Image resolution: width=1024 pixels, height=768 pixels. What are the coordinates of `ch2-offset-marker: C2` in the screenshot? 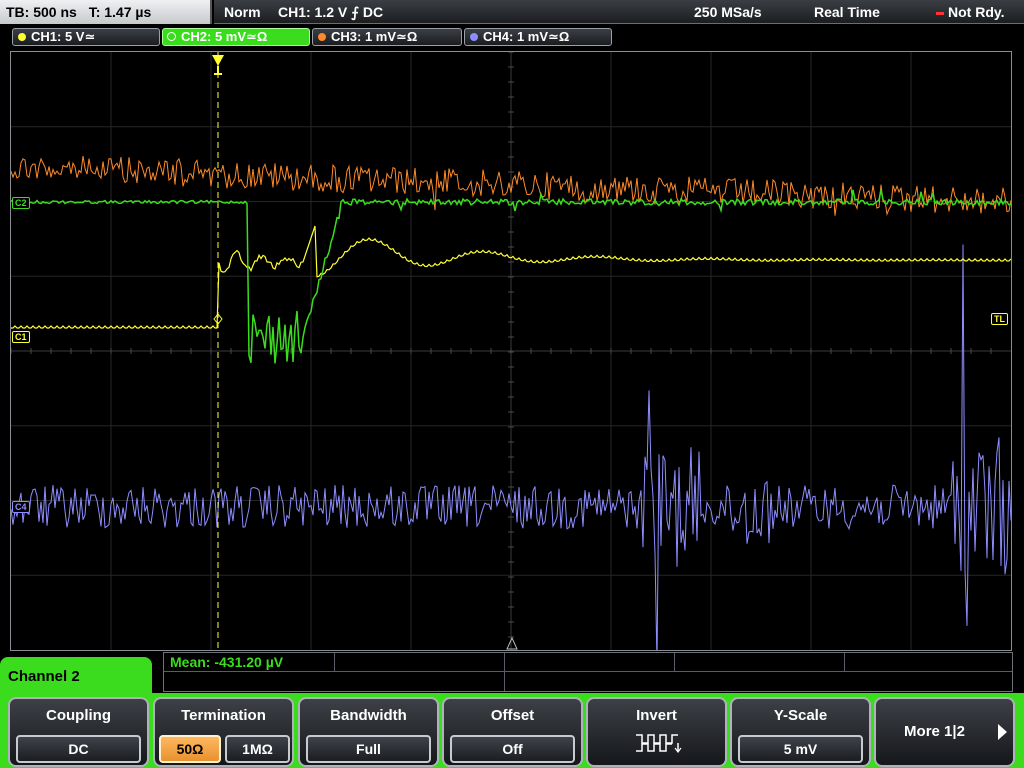 It's located at (21, 203).